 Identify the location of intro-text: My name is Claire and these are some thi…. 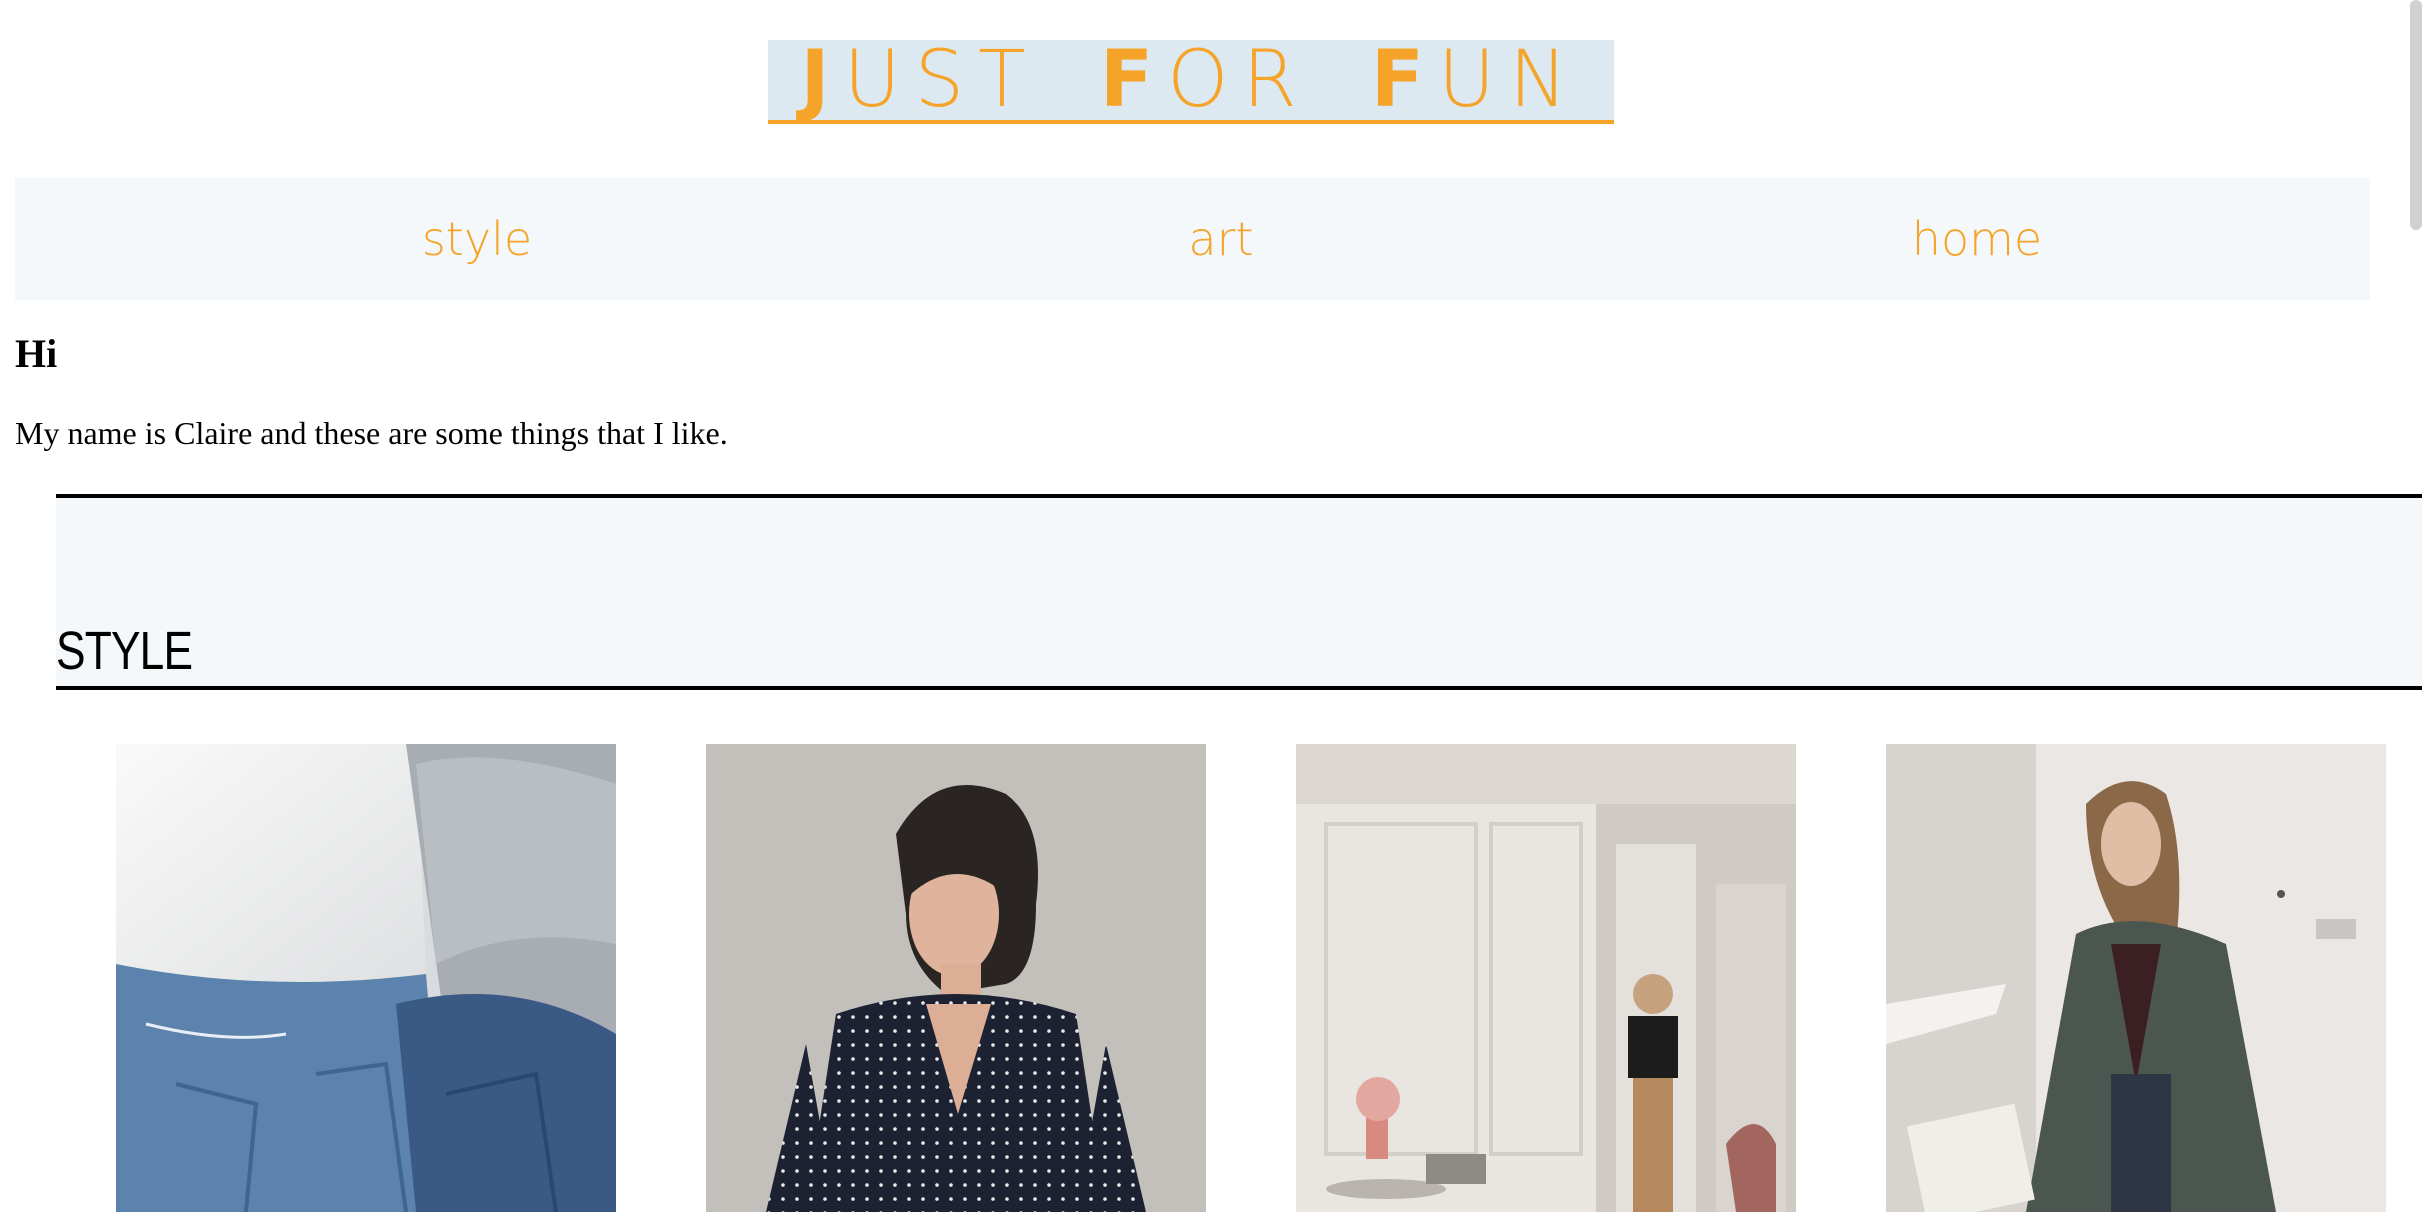
(371, 433).